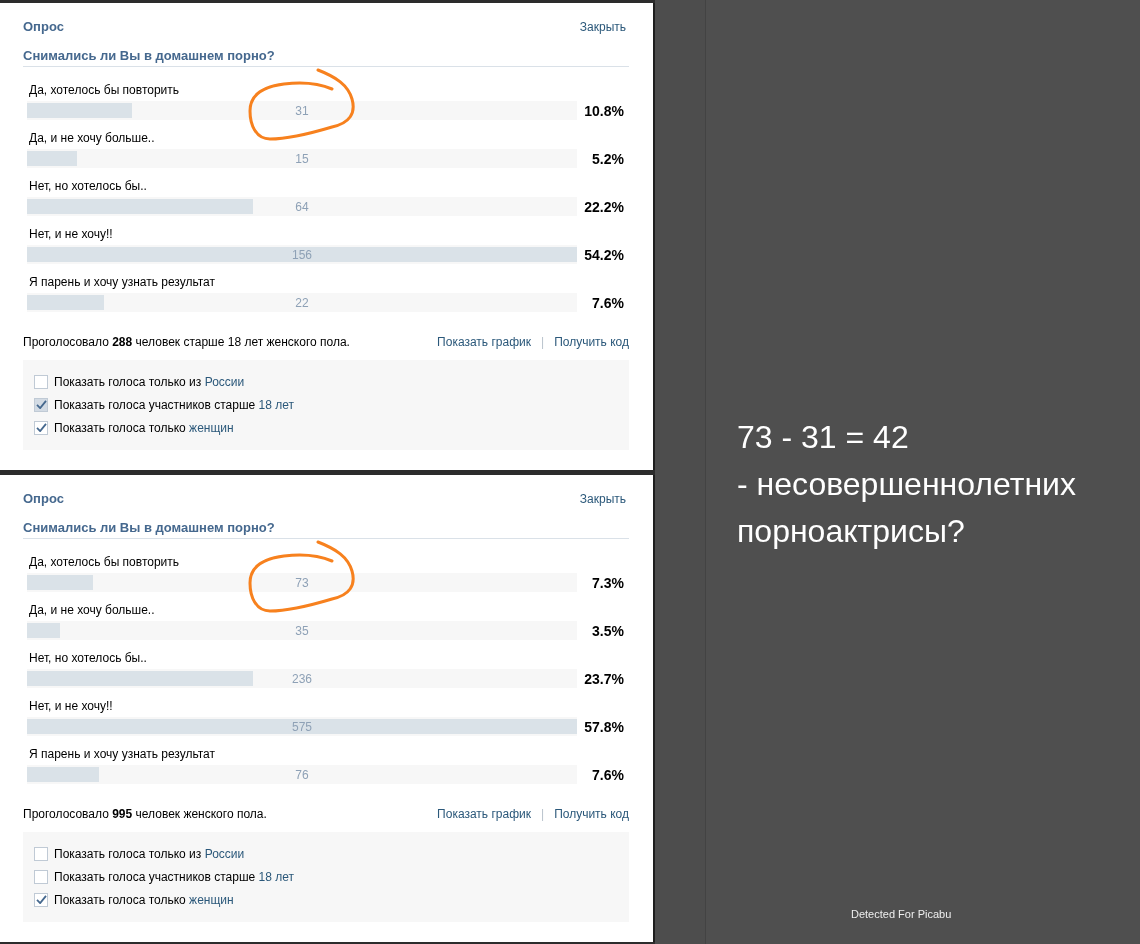  Describe the element at coordinates (302, 630) in the screenshot. I see `vote-count: 35` at that location.